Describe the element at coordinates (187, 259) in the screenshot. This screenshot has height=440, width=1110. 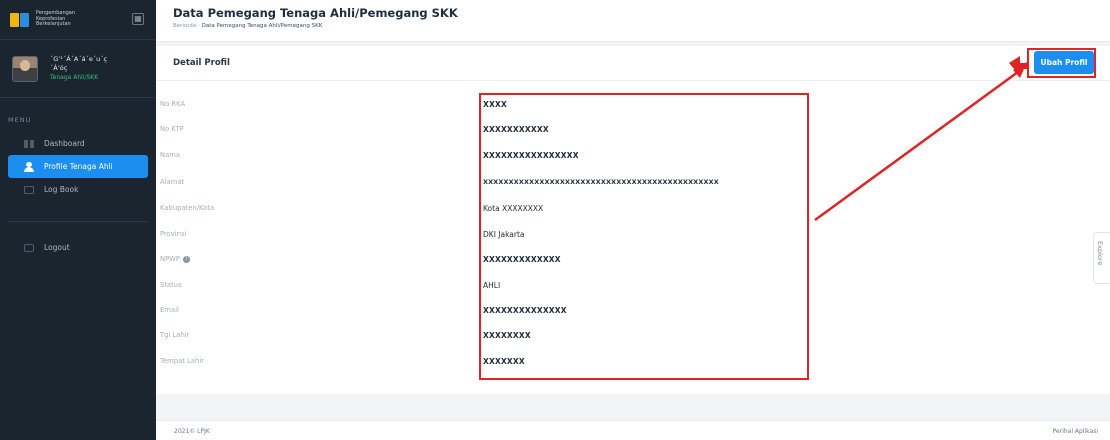
I see `info-icon: i` at that location.